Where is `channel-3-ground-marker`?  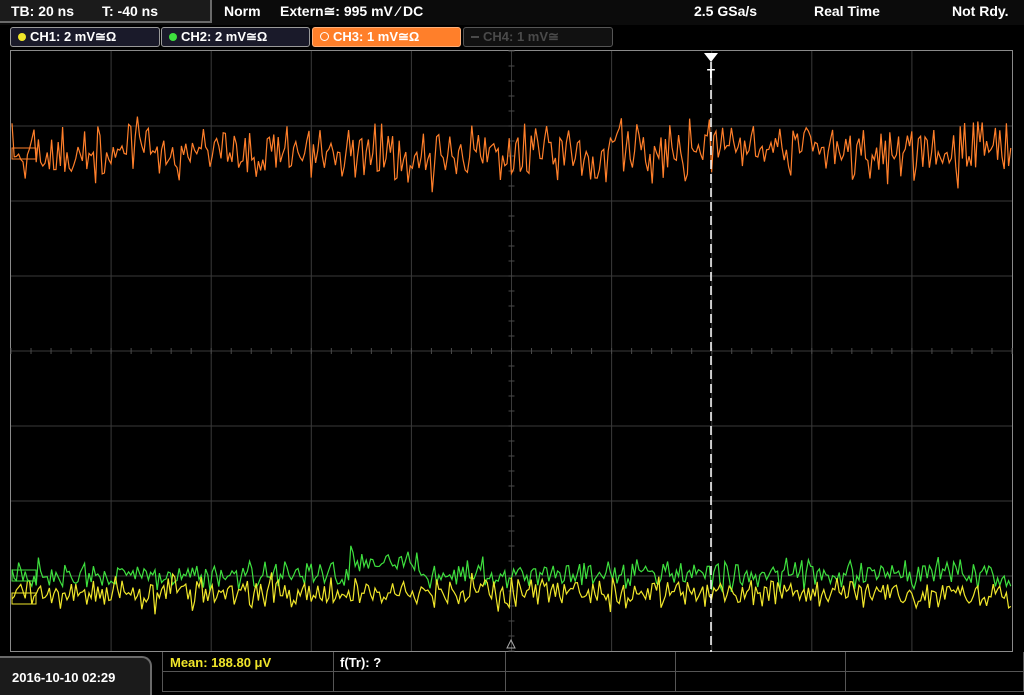
channel-3-ground-marker is located at coordinates (24, 153).